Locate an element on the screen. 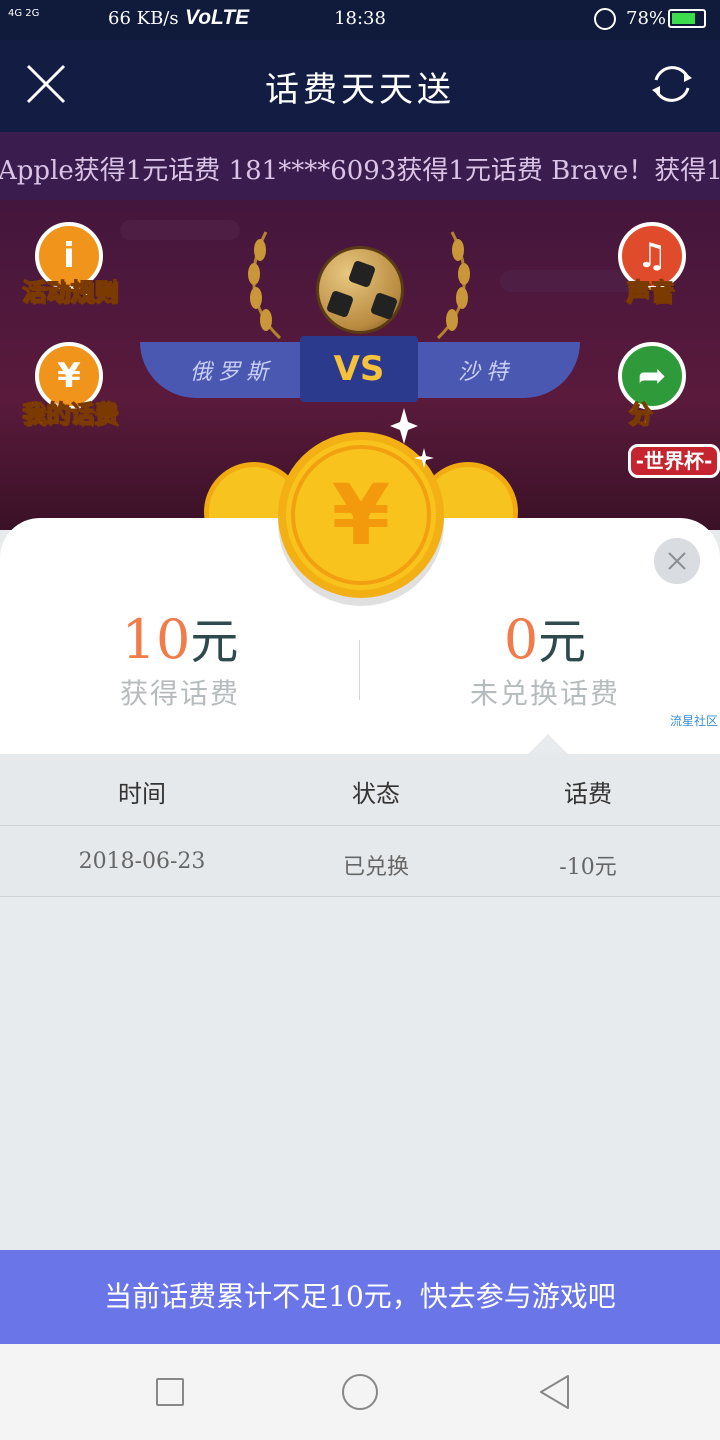 The height and width of the screenshot is (1440, 720). title-bar: 话费天天送 is located at coordinates (360, 86).